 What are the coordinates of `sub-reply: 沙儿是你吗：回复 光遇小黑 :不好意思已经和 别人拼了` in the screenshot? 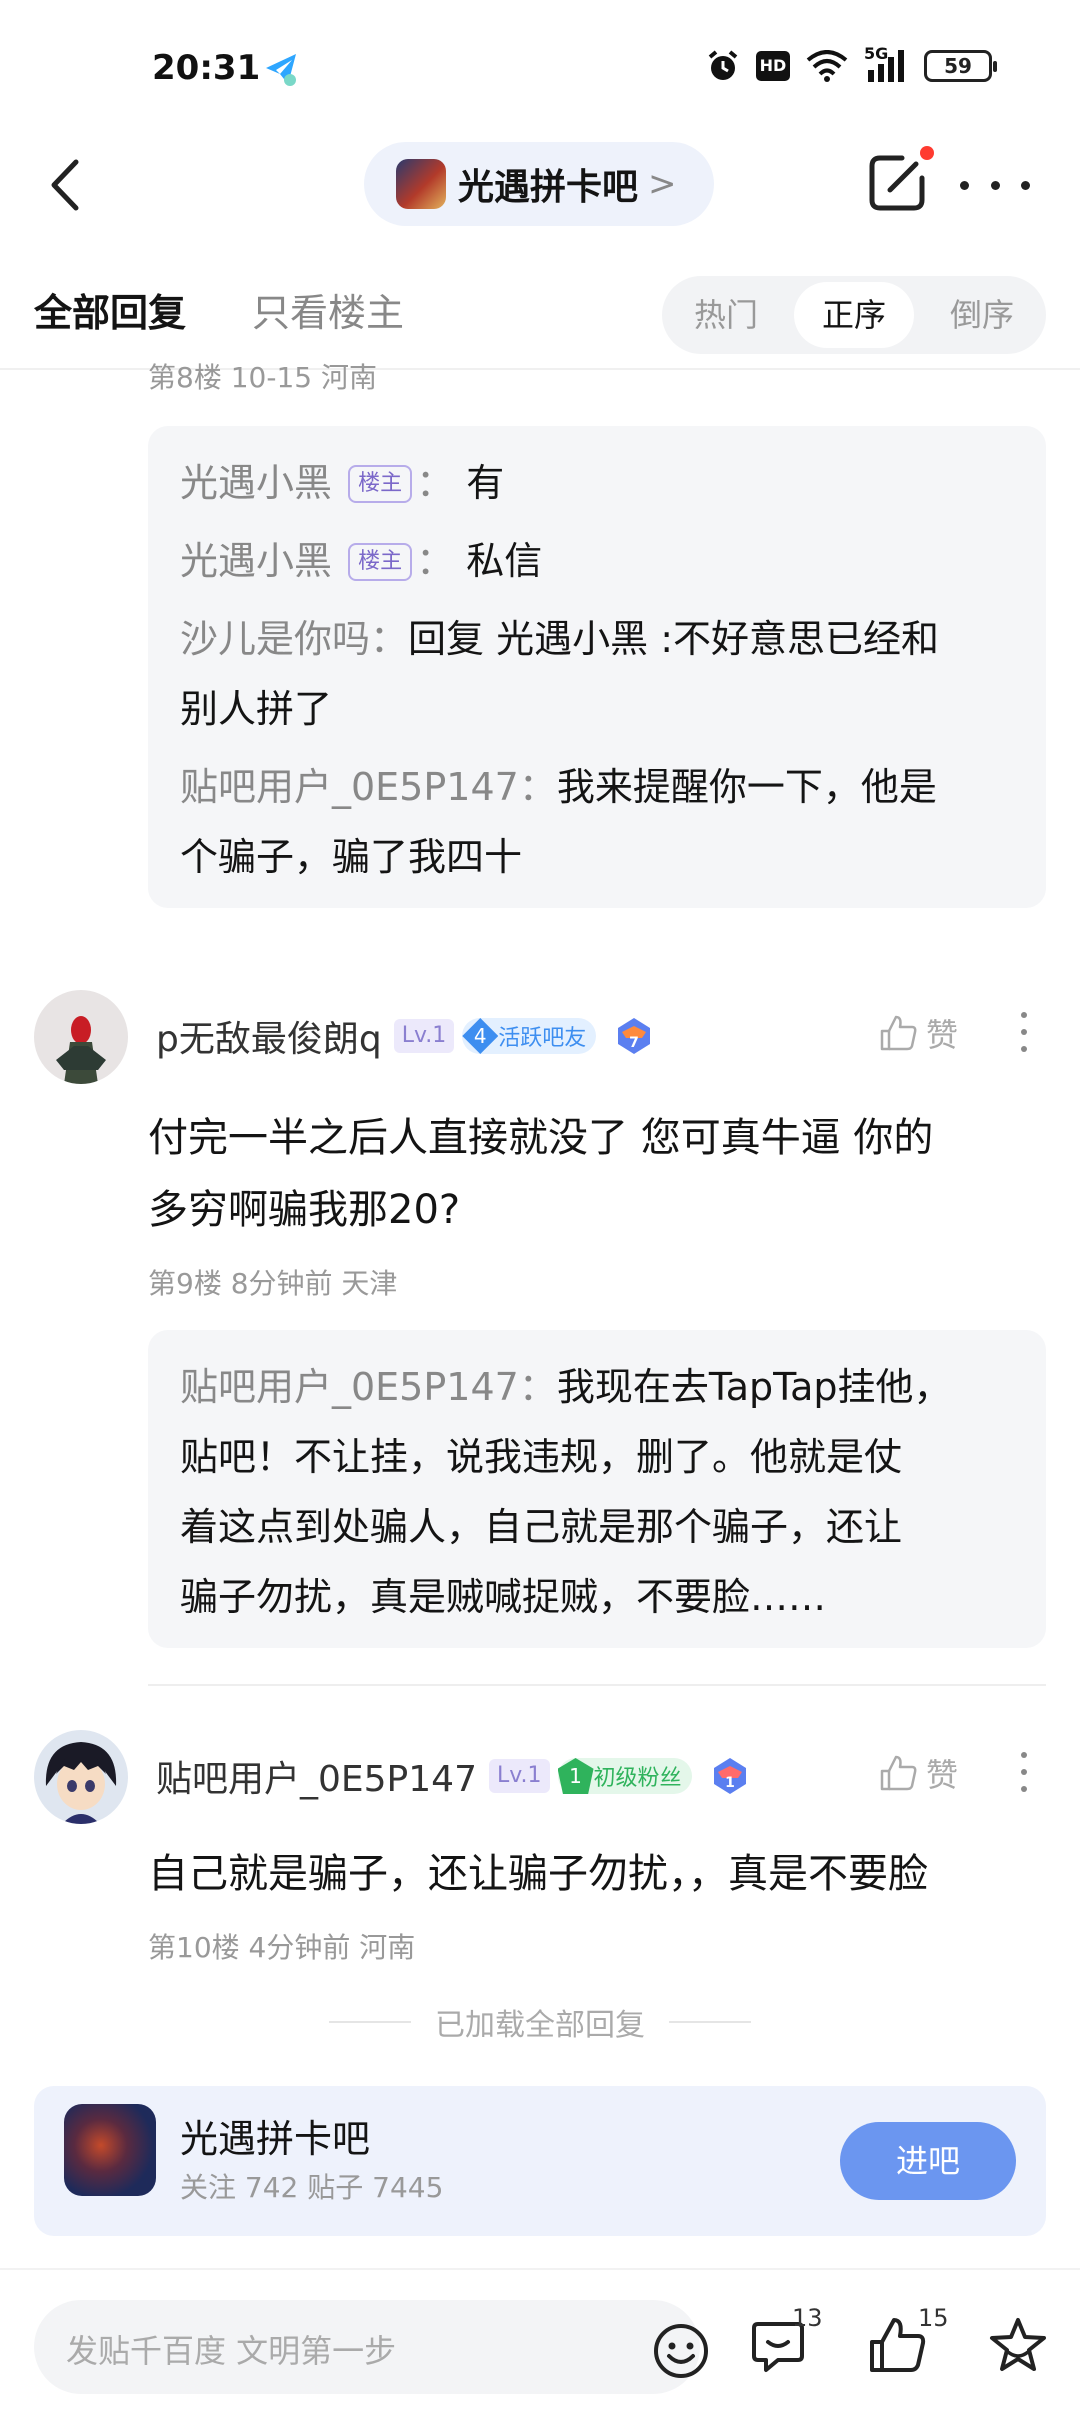 It's located at (597, 674).